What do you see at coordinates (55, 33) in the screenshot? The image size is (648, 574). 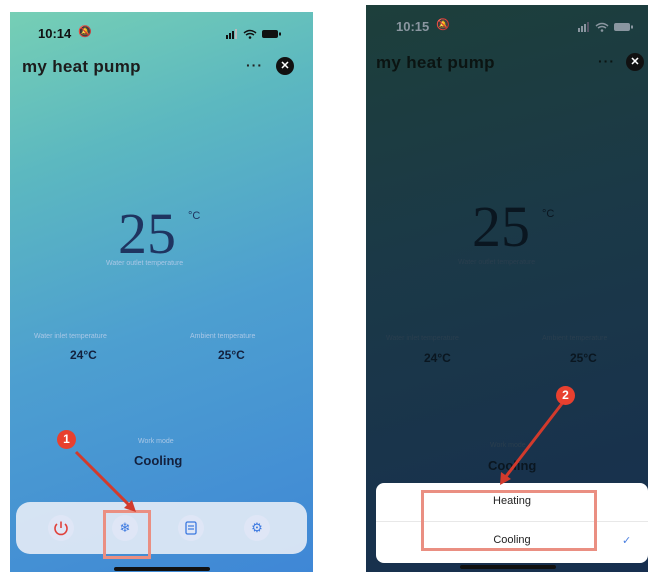 I see `status-time: 10:14` at bounding box center [55, 33].